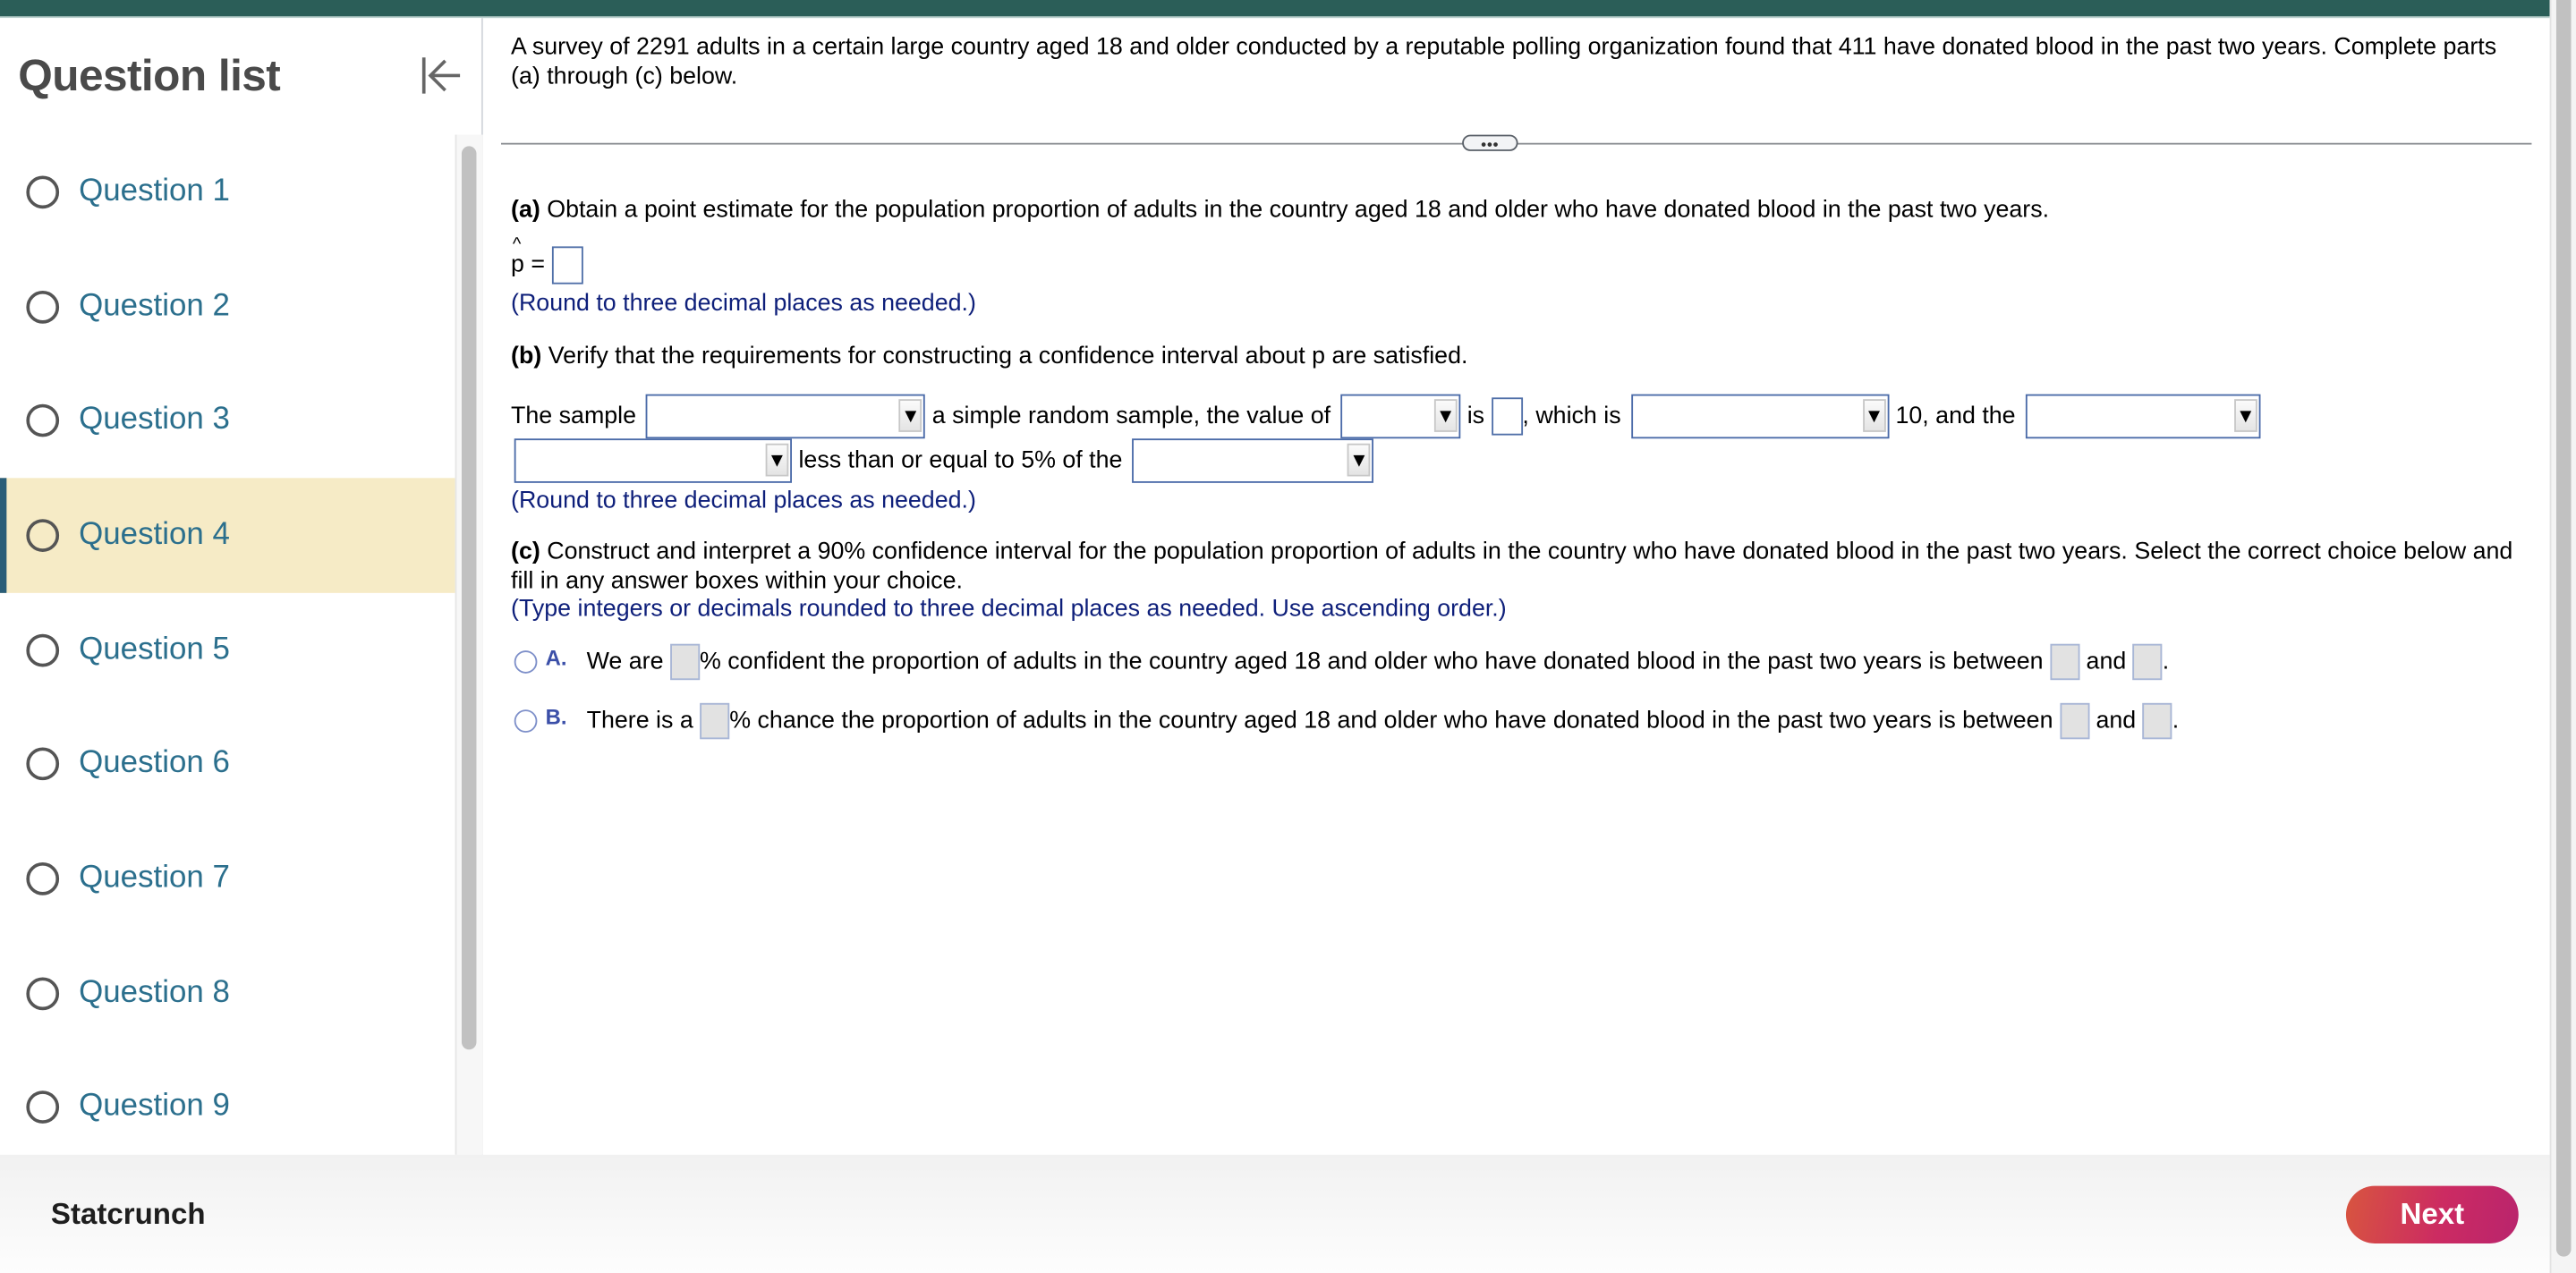 The image size is (2576, 1273). I want to click on sidebar-item-question-9: Question 9, so click(227, 1107).